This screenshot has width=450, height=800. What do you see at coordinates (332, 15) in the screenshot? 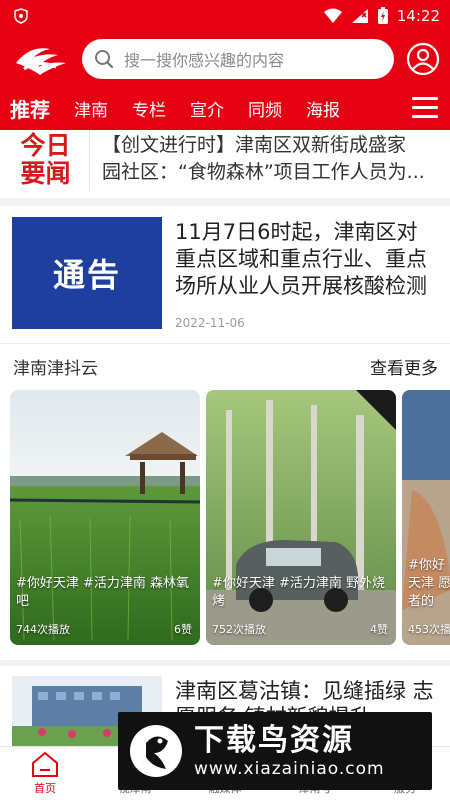
I see `wifi-icon` at bounding box center [332, 15].